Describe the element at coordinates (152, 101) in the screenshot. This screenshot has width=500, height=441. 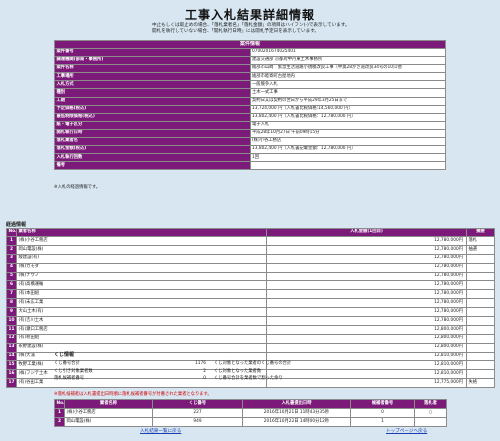
I see `case-info-label: 工期` at that location.